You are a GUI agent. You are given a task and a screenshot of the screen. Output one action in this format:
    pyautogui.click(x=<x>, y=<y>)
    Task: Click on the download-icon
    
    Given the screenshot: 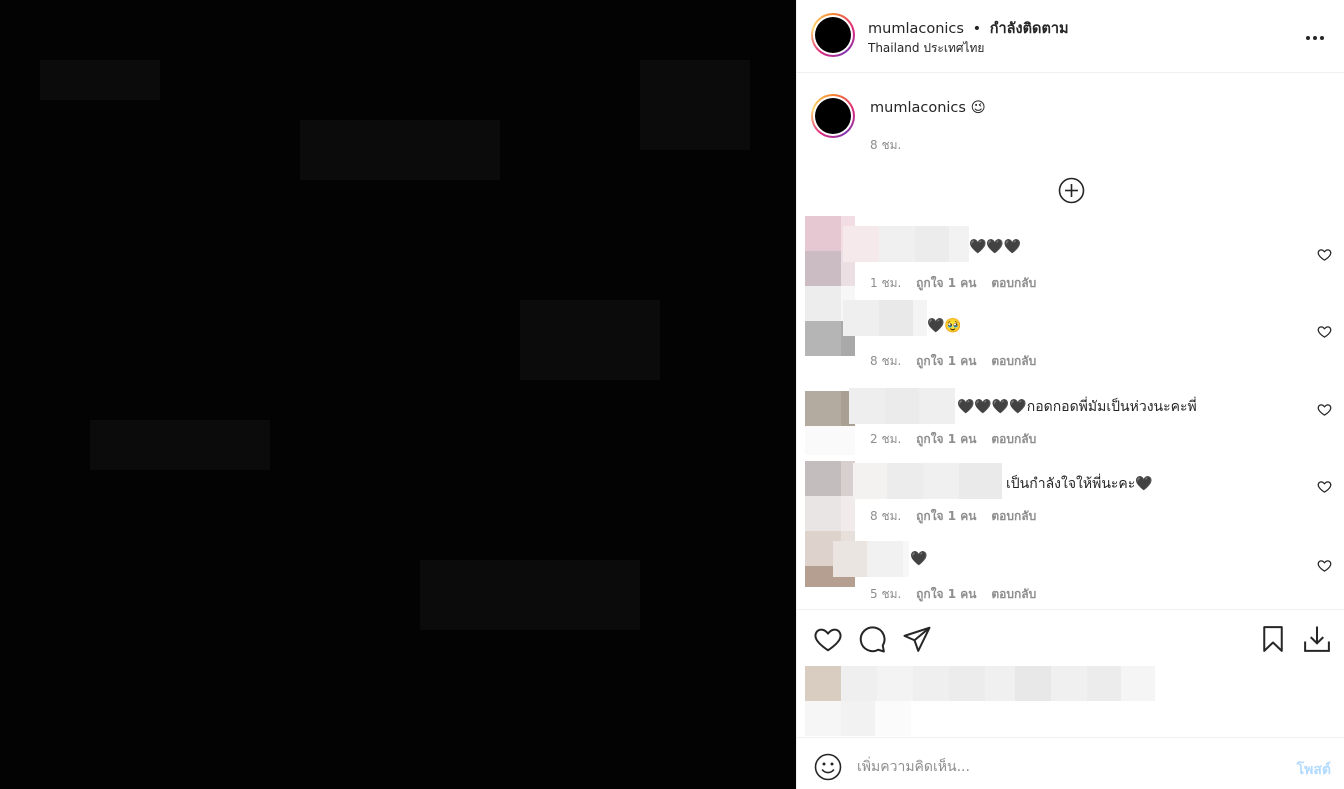 What is the action you would take?
    pyautogui.click(x=1317, y=639)
    